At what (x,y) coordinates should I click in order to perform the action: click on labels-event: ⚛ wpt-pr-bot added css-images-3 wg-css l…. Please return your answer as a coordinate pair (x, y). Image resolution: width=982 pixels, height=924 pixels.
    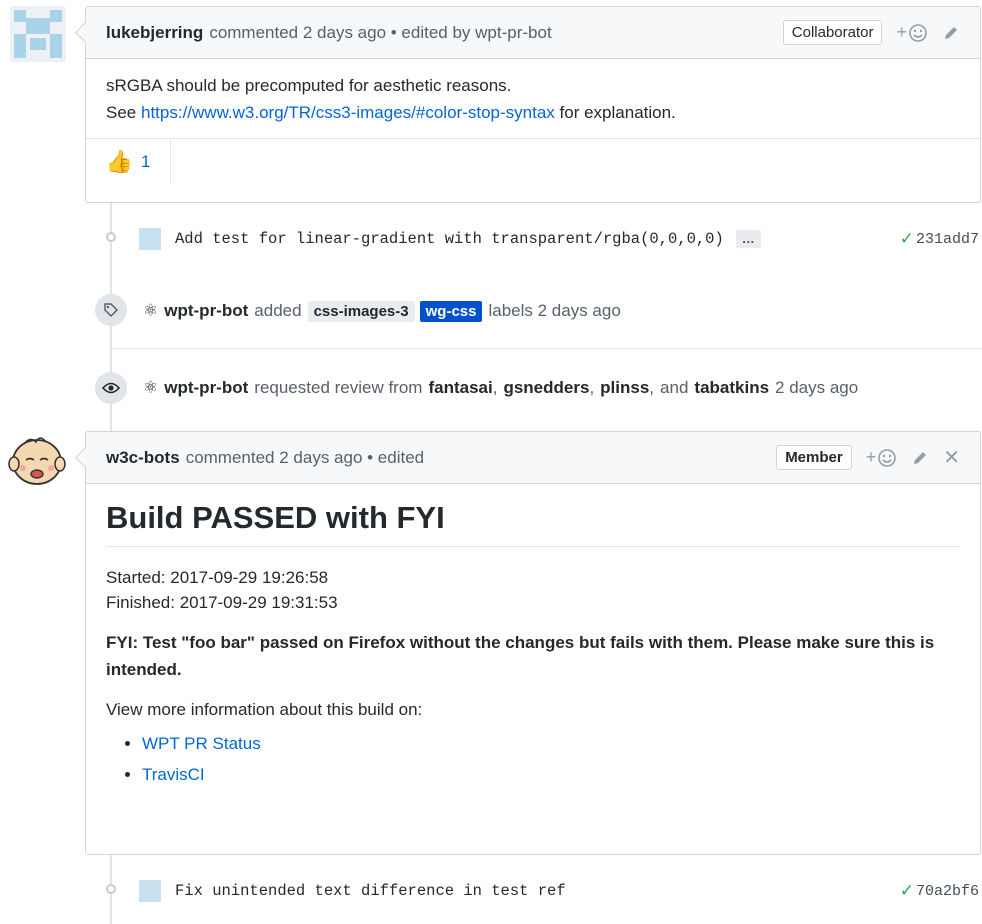
    Looking at the image, I should click on (382, 311).